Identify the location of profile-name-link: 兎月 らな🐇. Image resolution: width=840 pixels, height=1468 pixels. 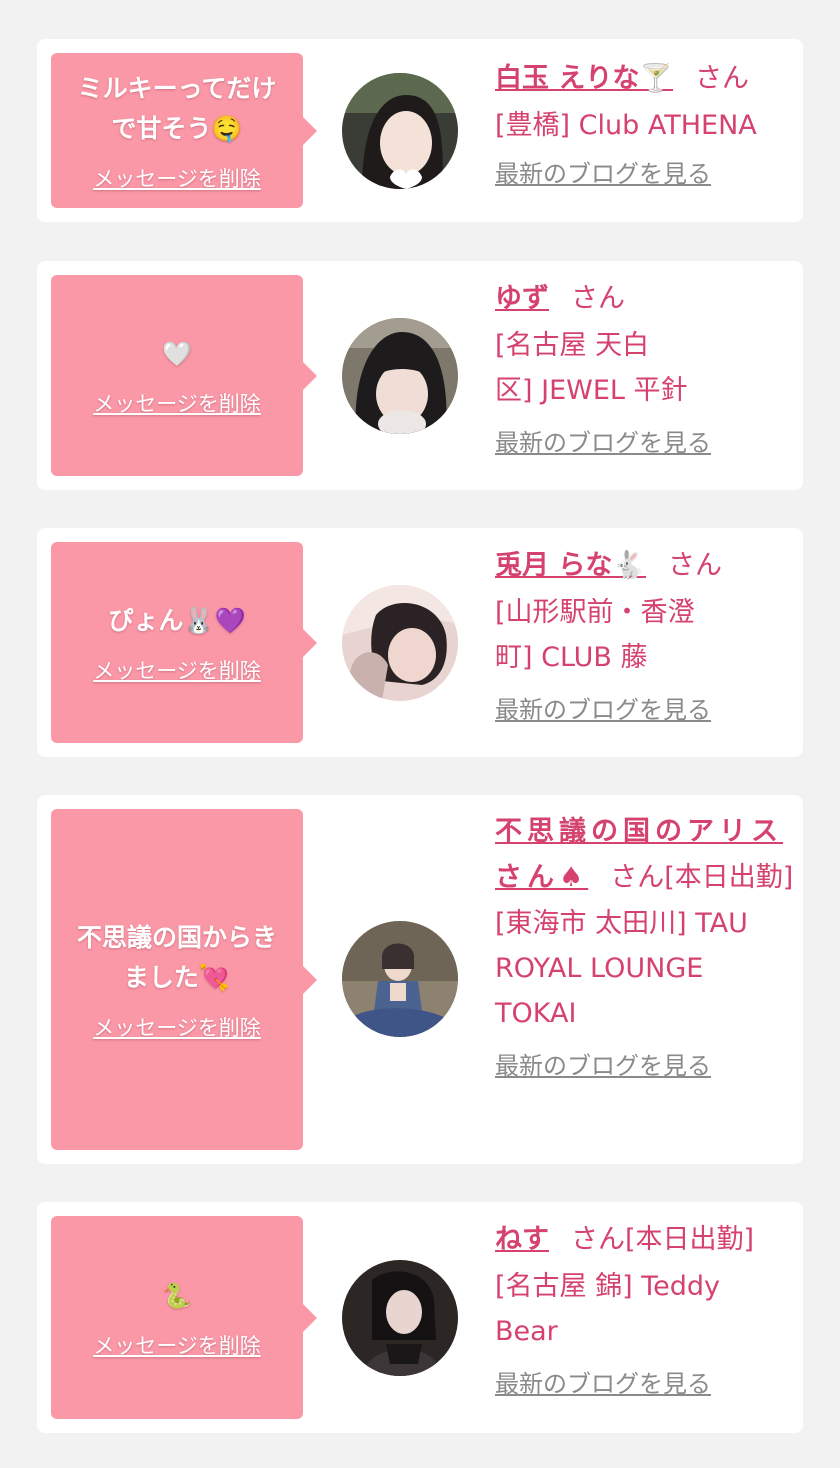
(570, 565).